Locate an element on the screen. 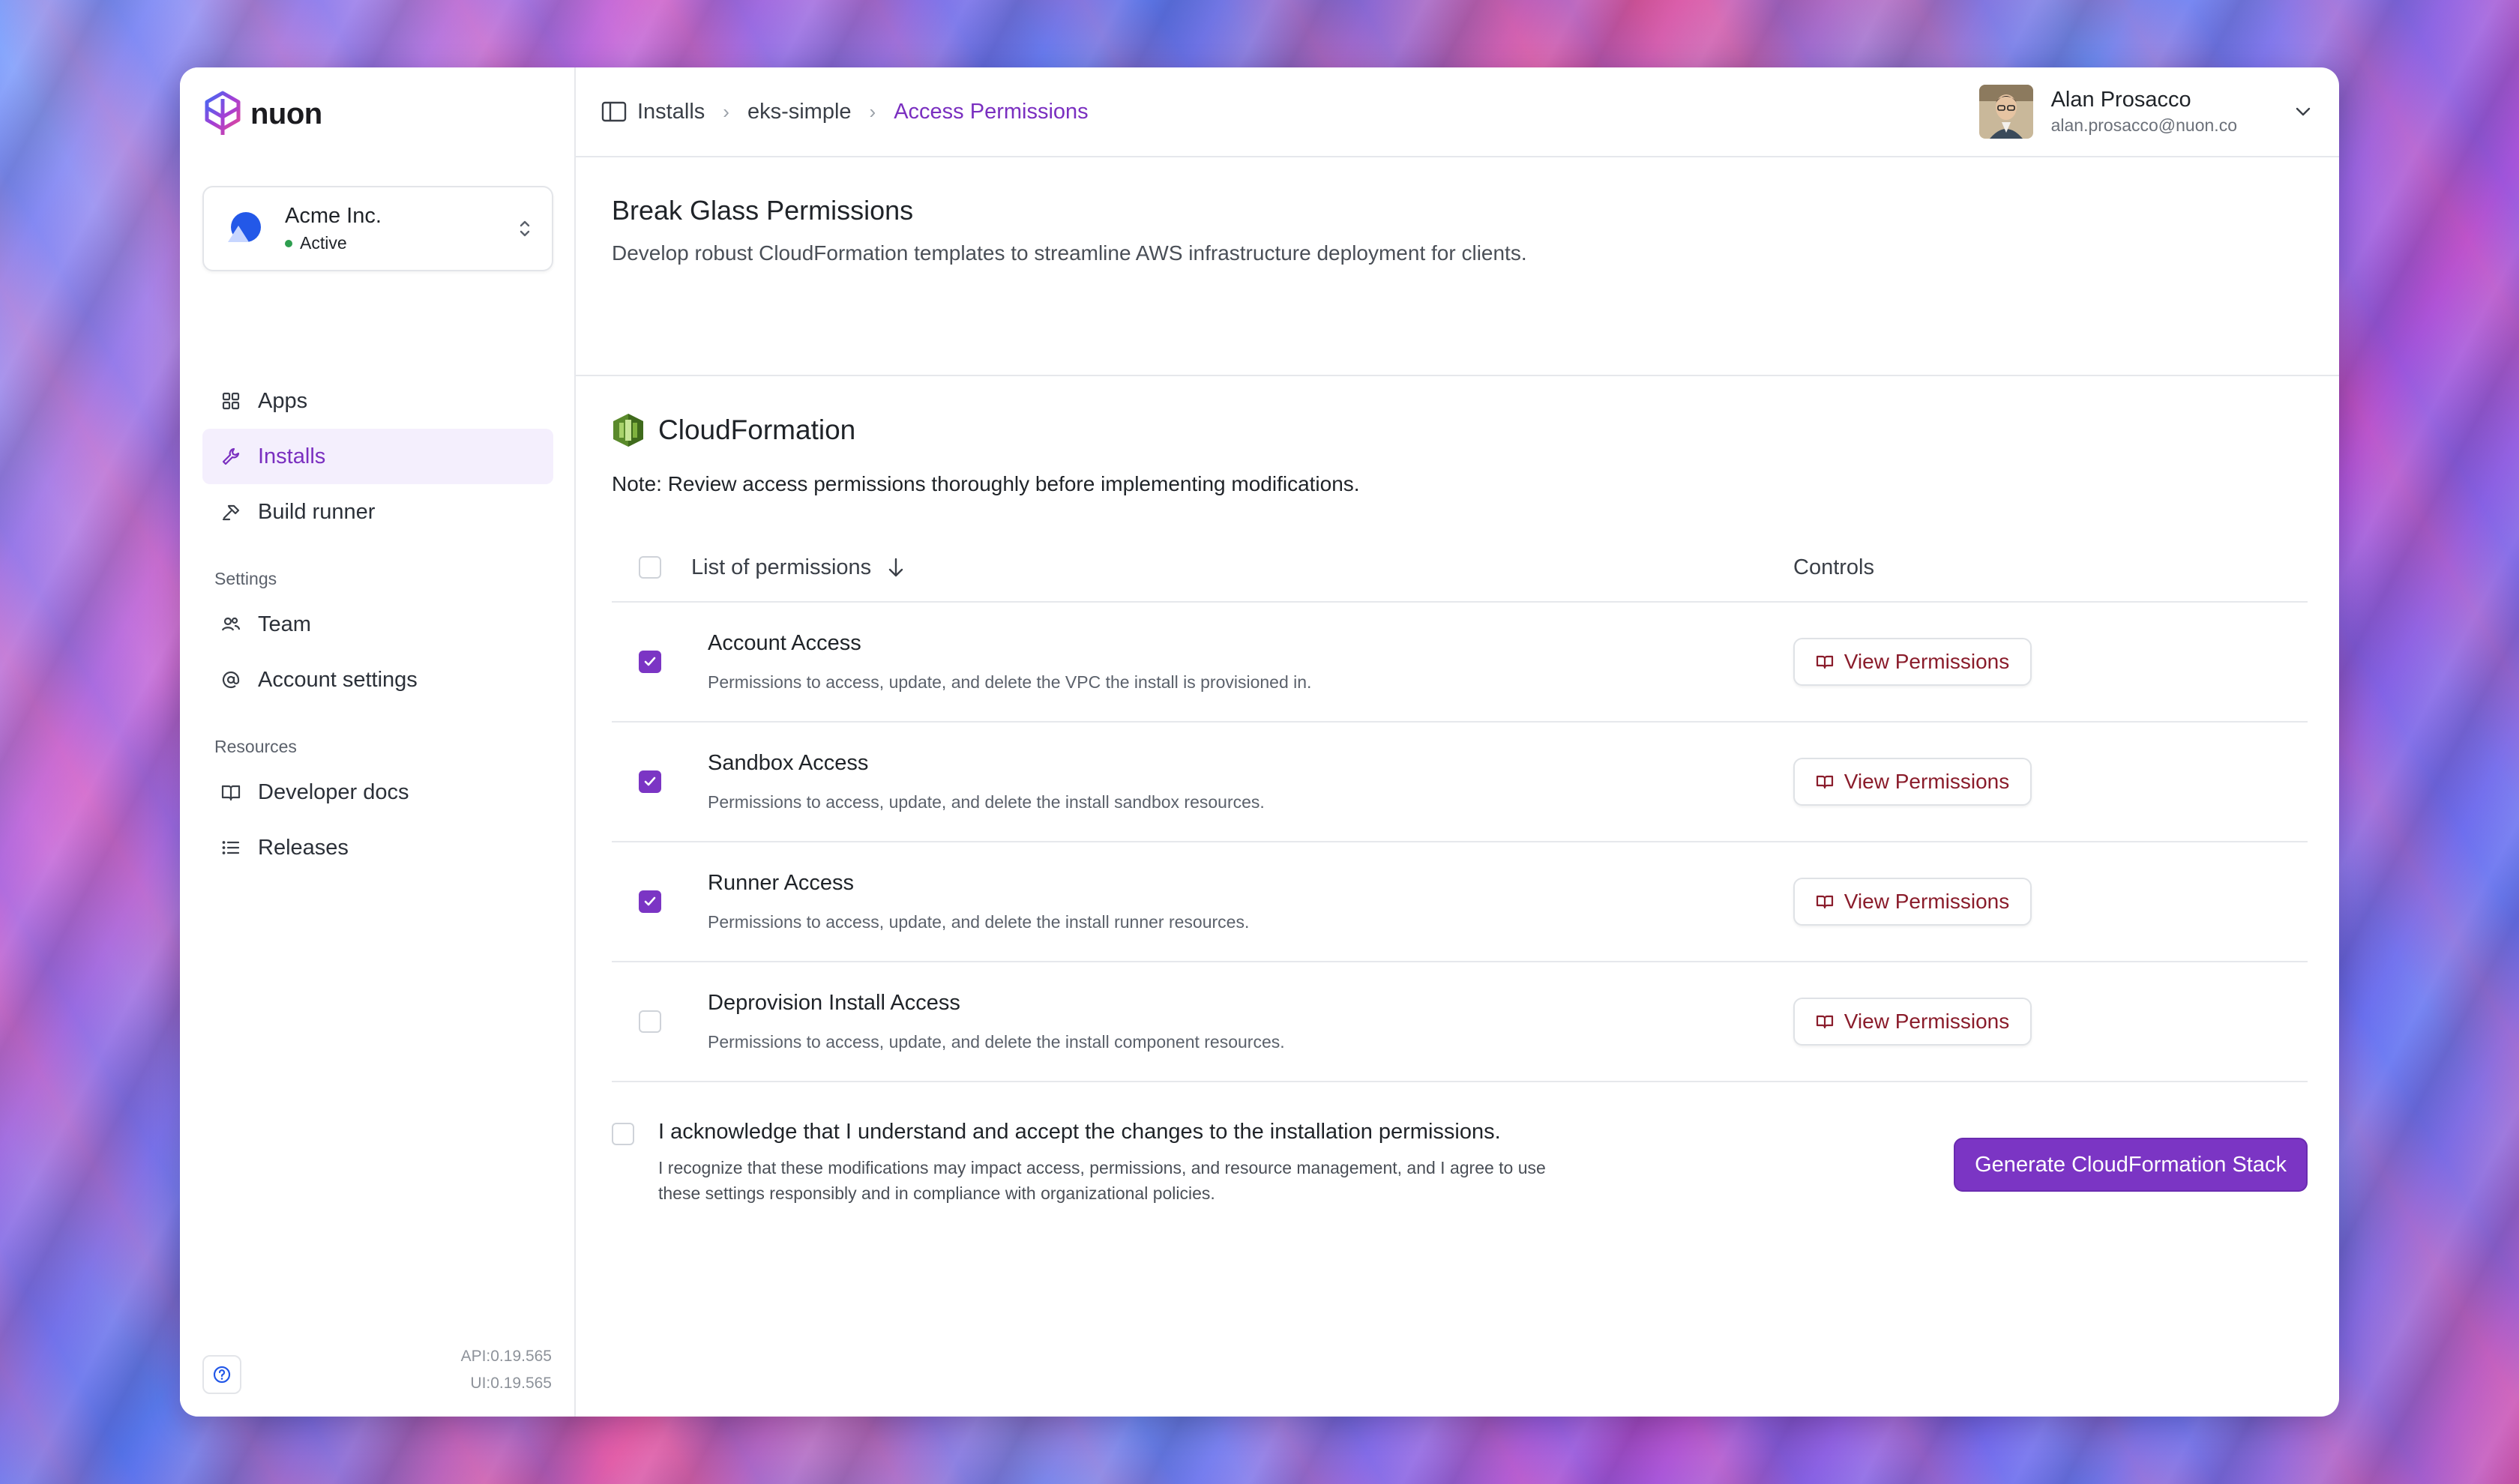 This screenshot has height=1484, width=2519. sidebar-item-developer-docs: Developer docs is located at coordinates (377, 792).